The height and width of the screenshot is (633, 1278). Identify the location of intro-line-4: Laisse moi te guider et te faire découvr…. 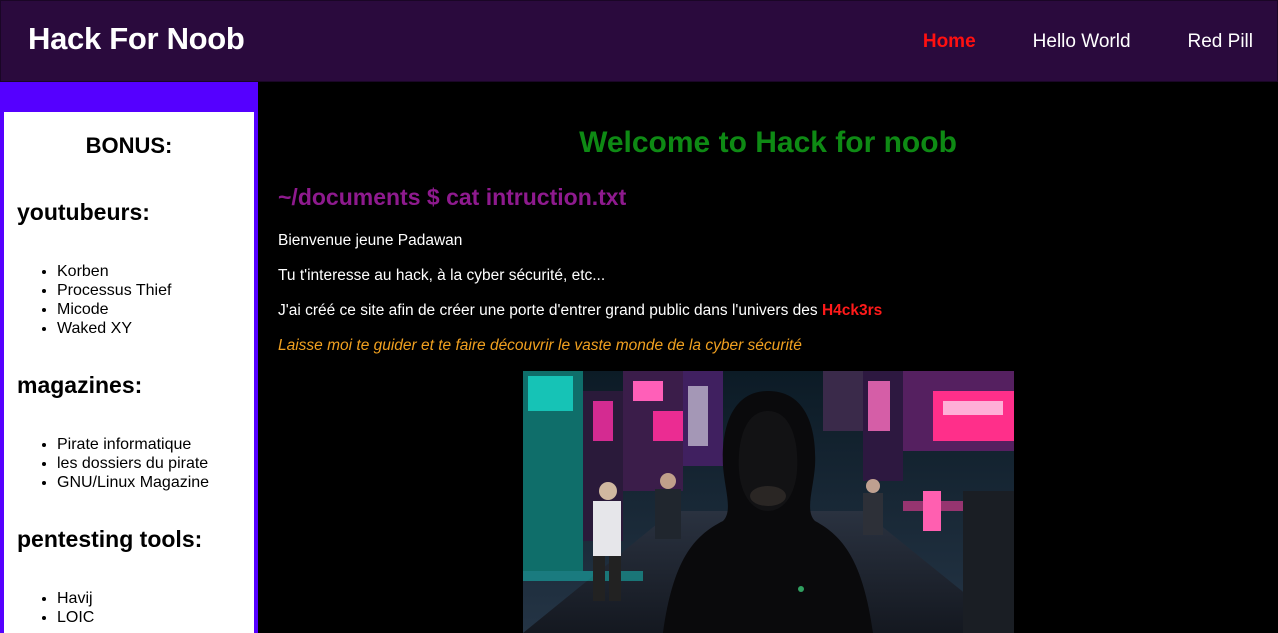
(540, 345).